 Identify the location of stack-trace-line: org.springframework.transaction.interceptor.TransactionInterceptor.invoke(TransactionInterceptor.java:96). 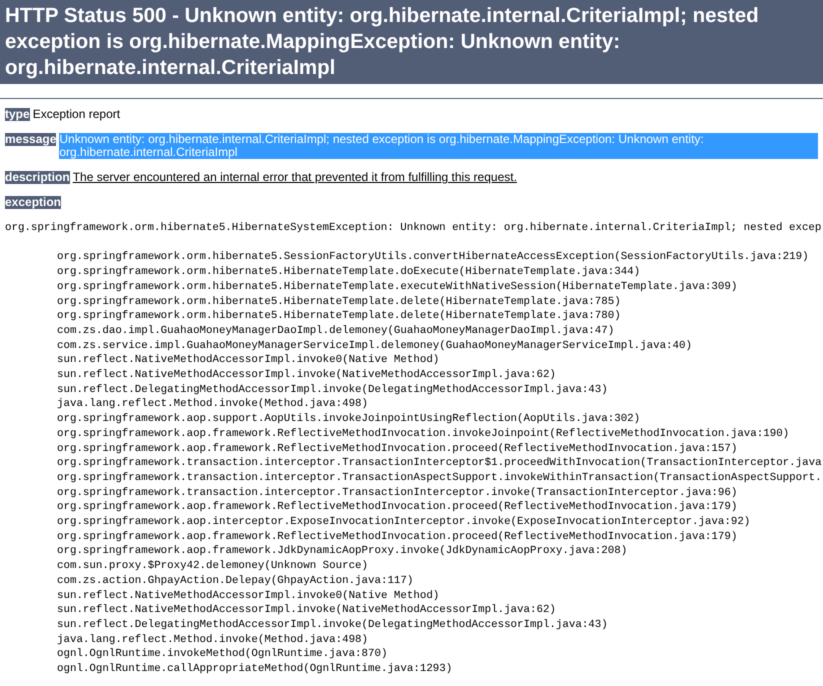
(397, 493).